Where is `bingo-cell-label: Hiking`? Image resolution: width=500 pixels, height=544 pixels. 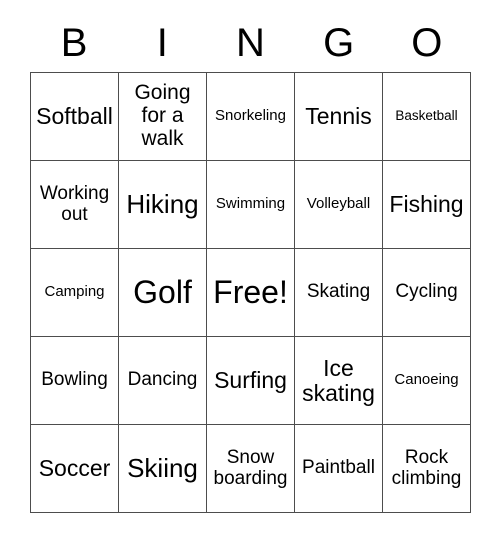 bingo-cell-label: Hiking is located at coordinates (162, 204).